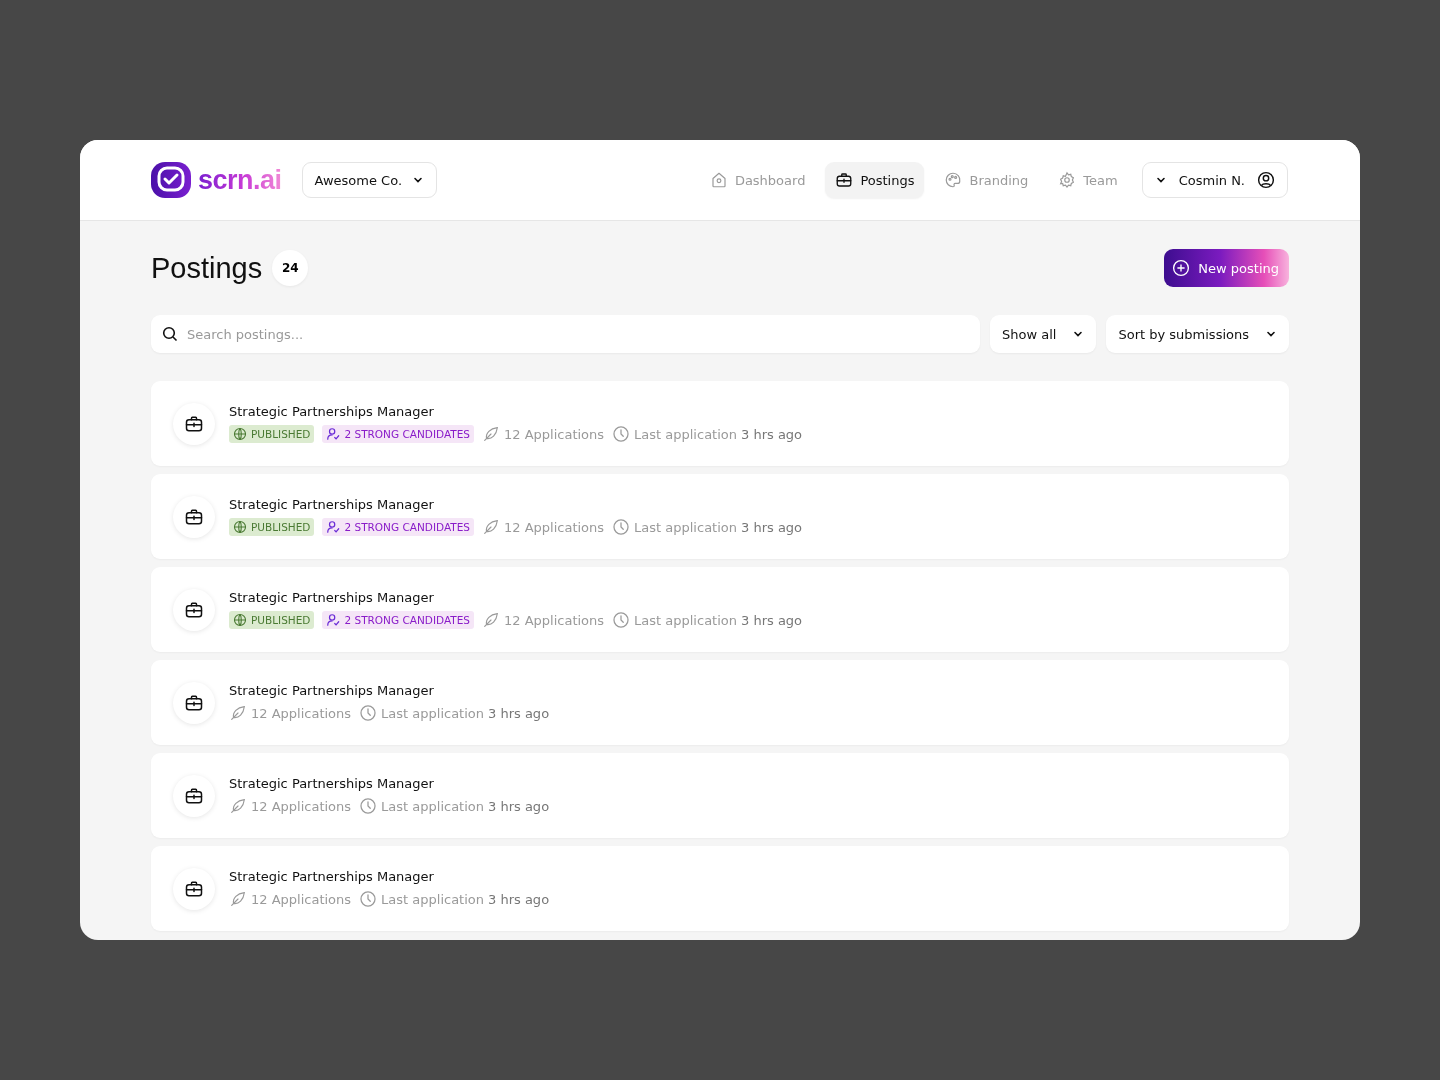 This screenshot has width=1440, height=1080. I want to click on page-title: Postings, so click(207, 268).